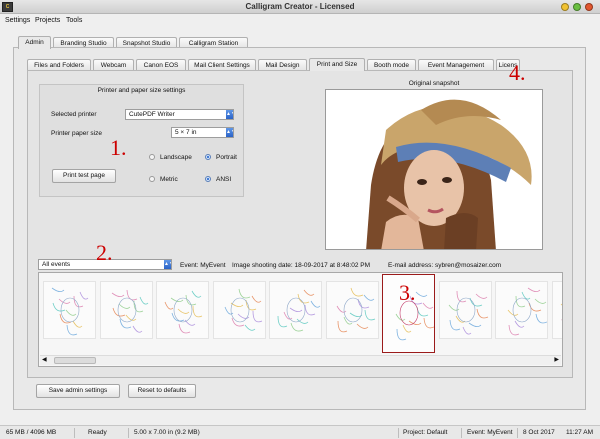  What do you see at coordinates (104, 252) in the screenshot?
I see `annotation-2: 2.` at bounding box center [104, 252].